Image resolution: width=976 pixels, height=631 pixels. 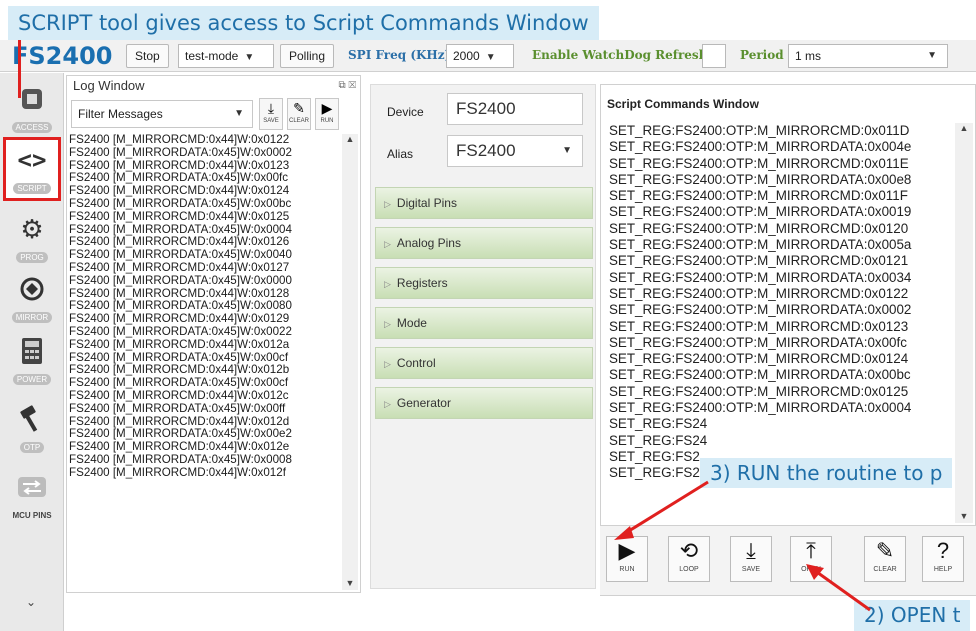 I want to click on button-label: CLEAR, so click(x=885, y=569).